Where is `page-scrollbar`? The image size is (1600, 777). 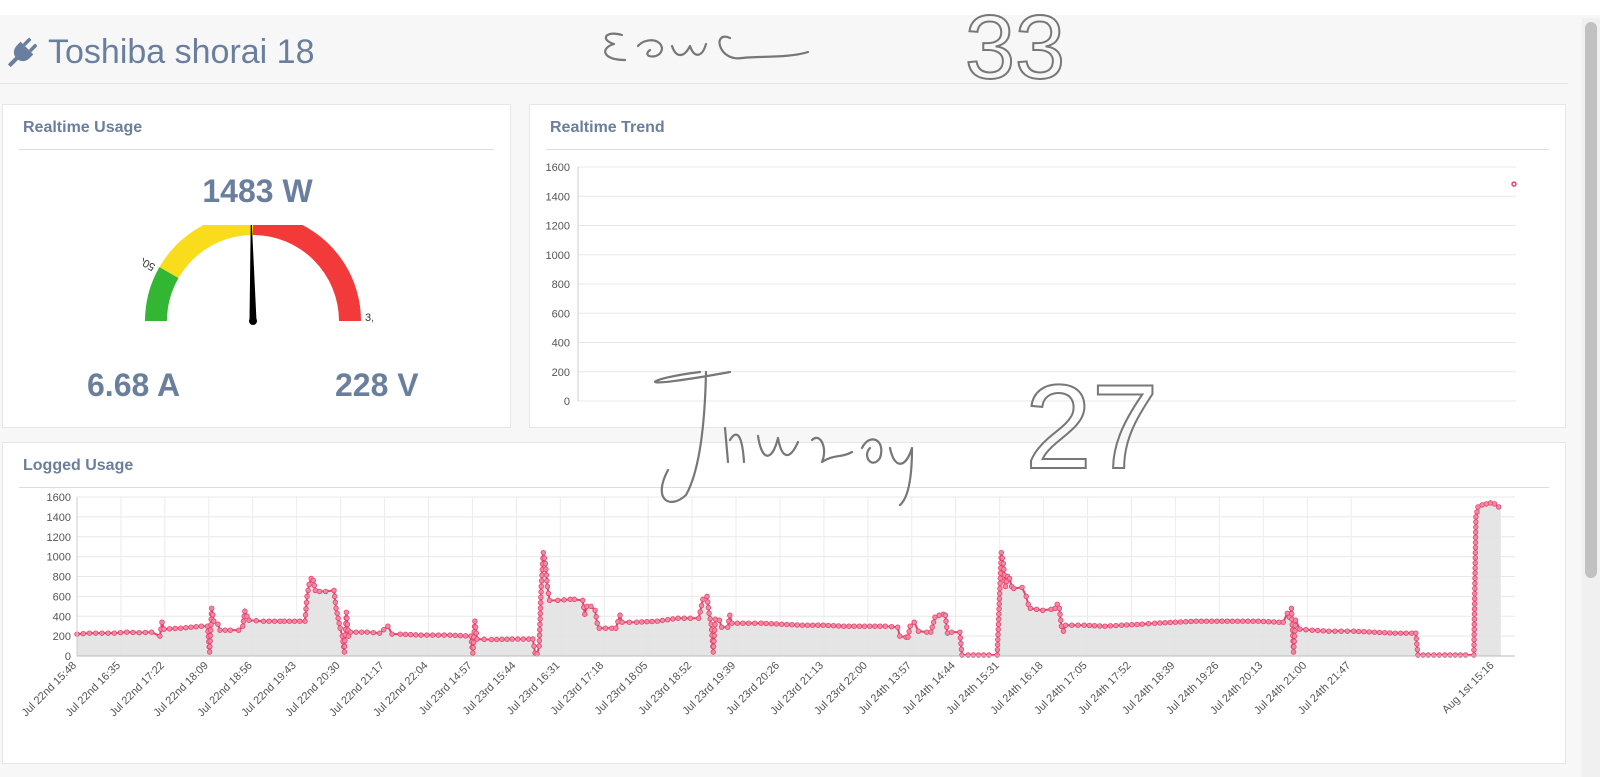
page-scrollbar is located at coordinates (1591, 397).